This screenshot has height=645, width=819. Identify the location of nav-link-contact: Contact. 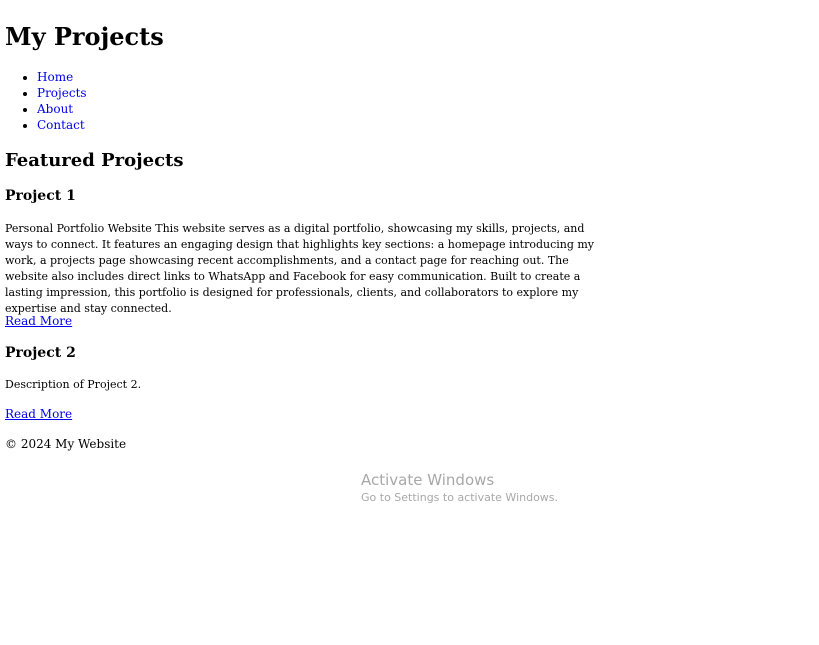
(61, 125).